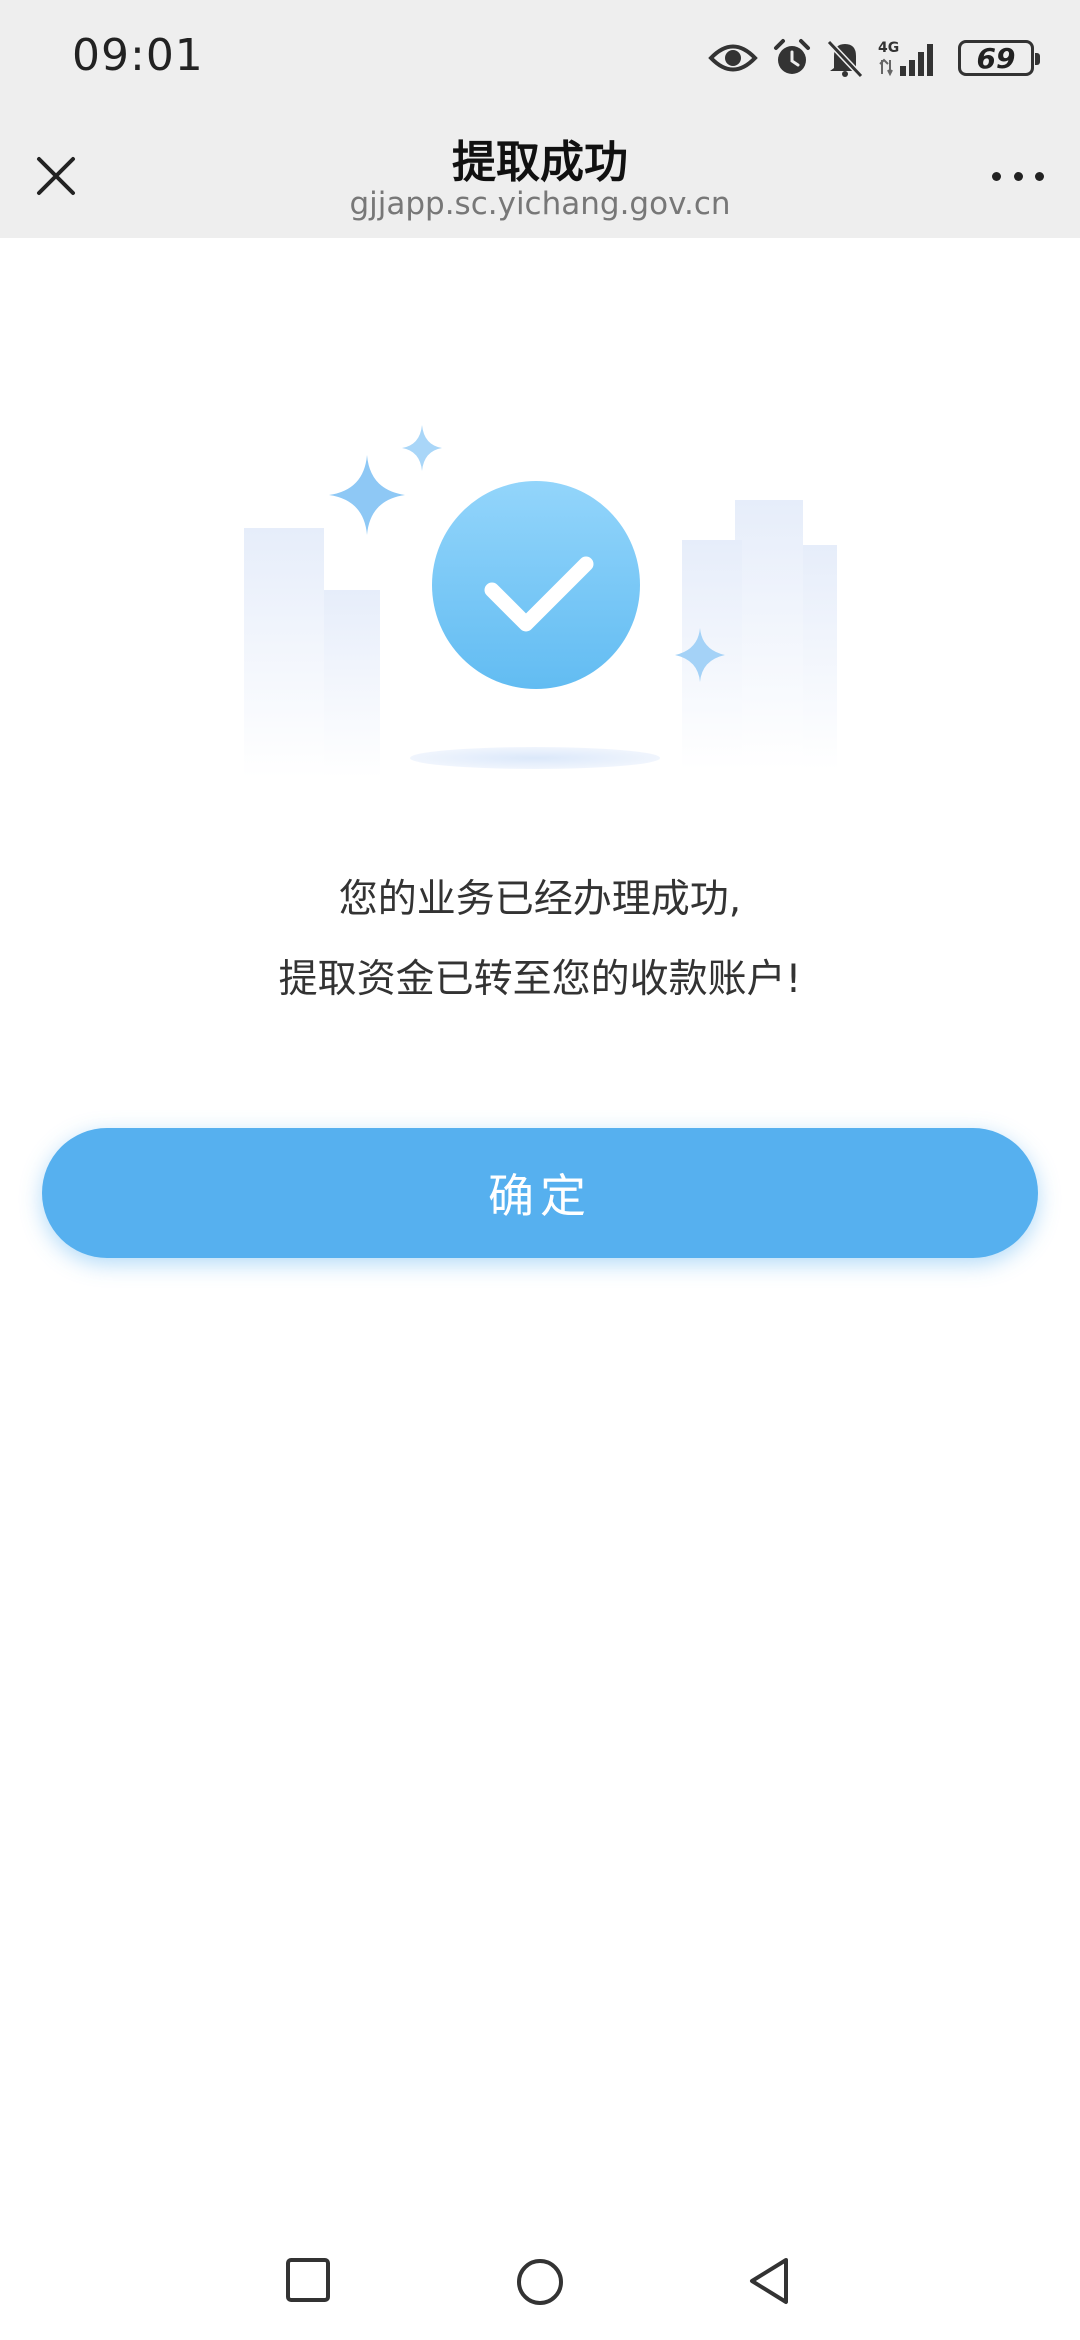 Image resolution: width=1080 pixels, height=2340 pixels. Describe the element at coordinates (999, 58) in the screenshot. I see `battery-icon: 69` at that location.